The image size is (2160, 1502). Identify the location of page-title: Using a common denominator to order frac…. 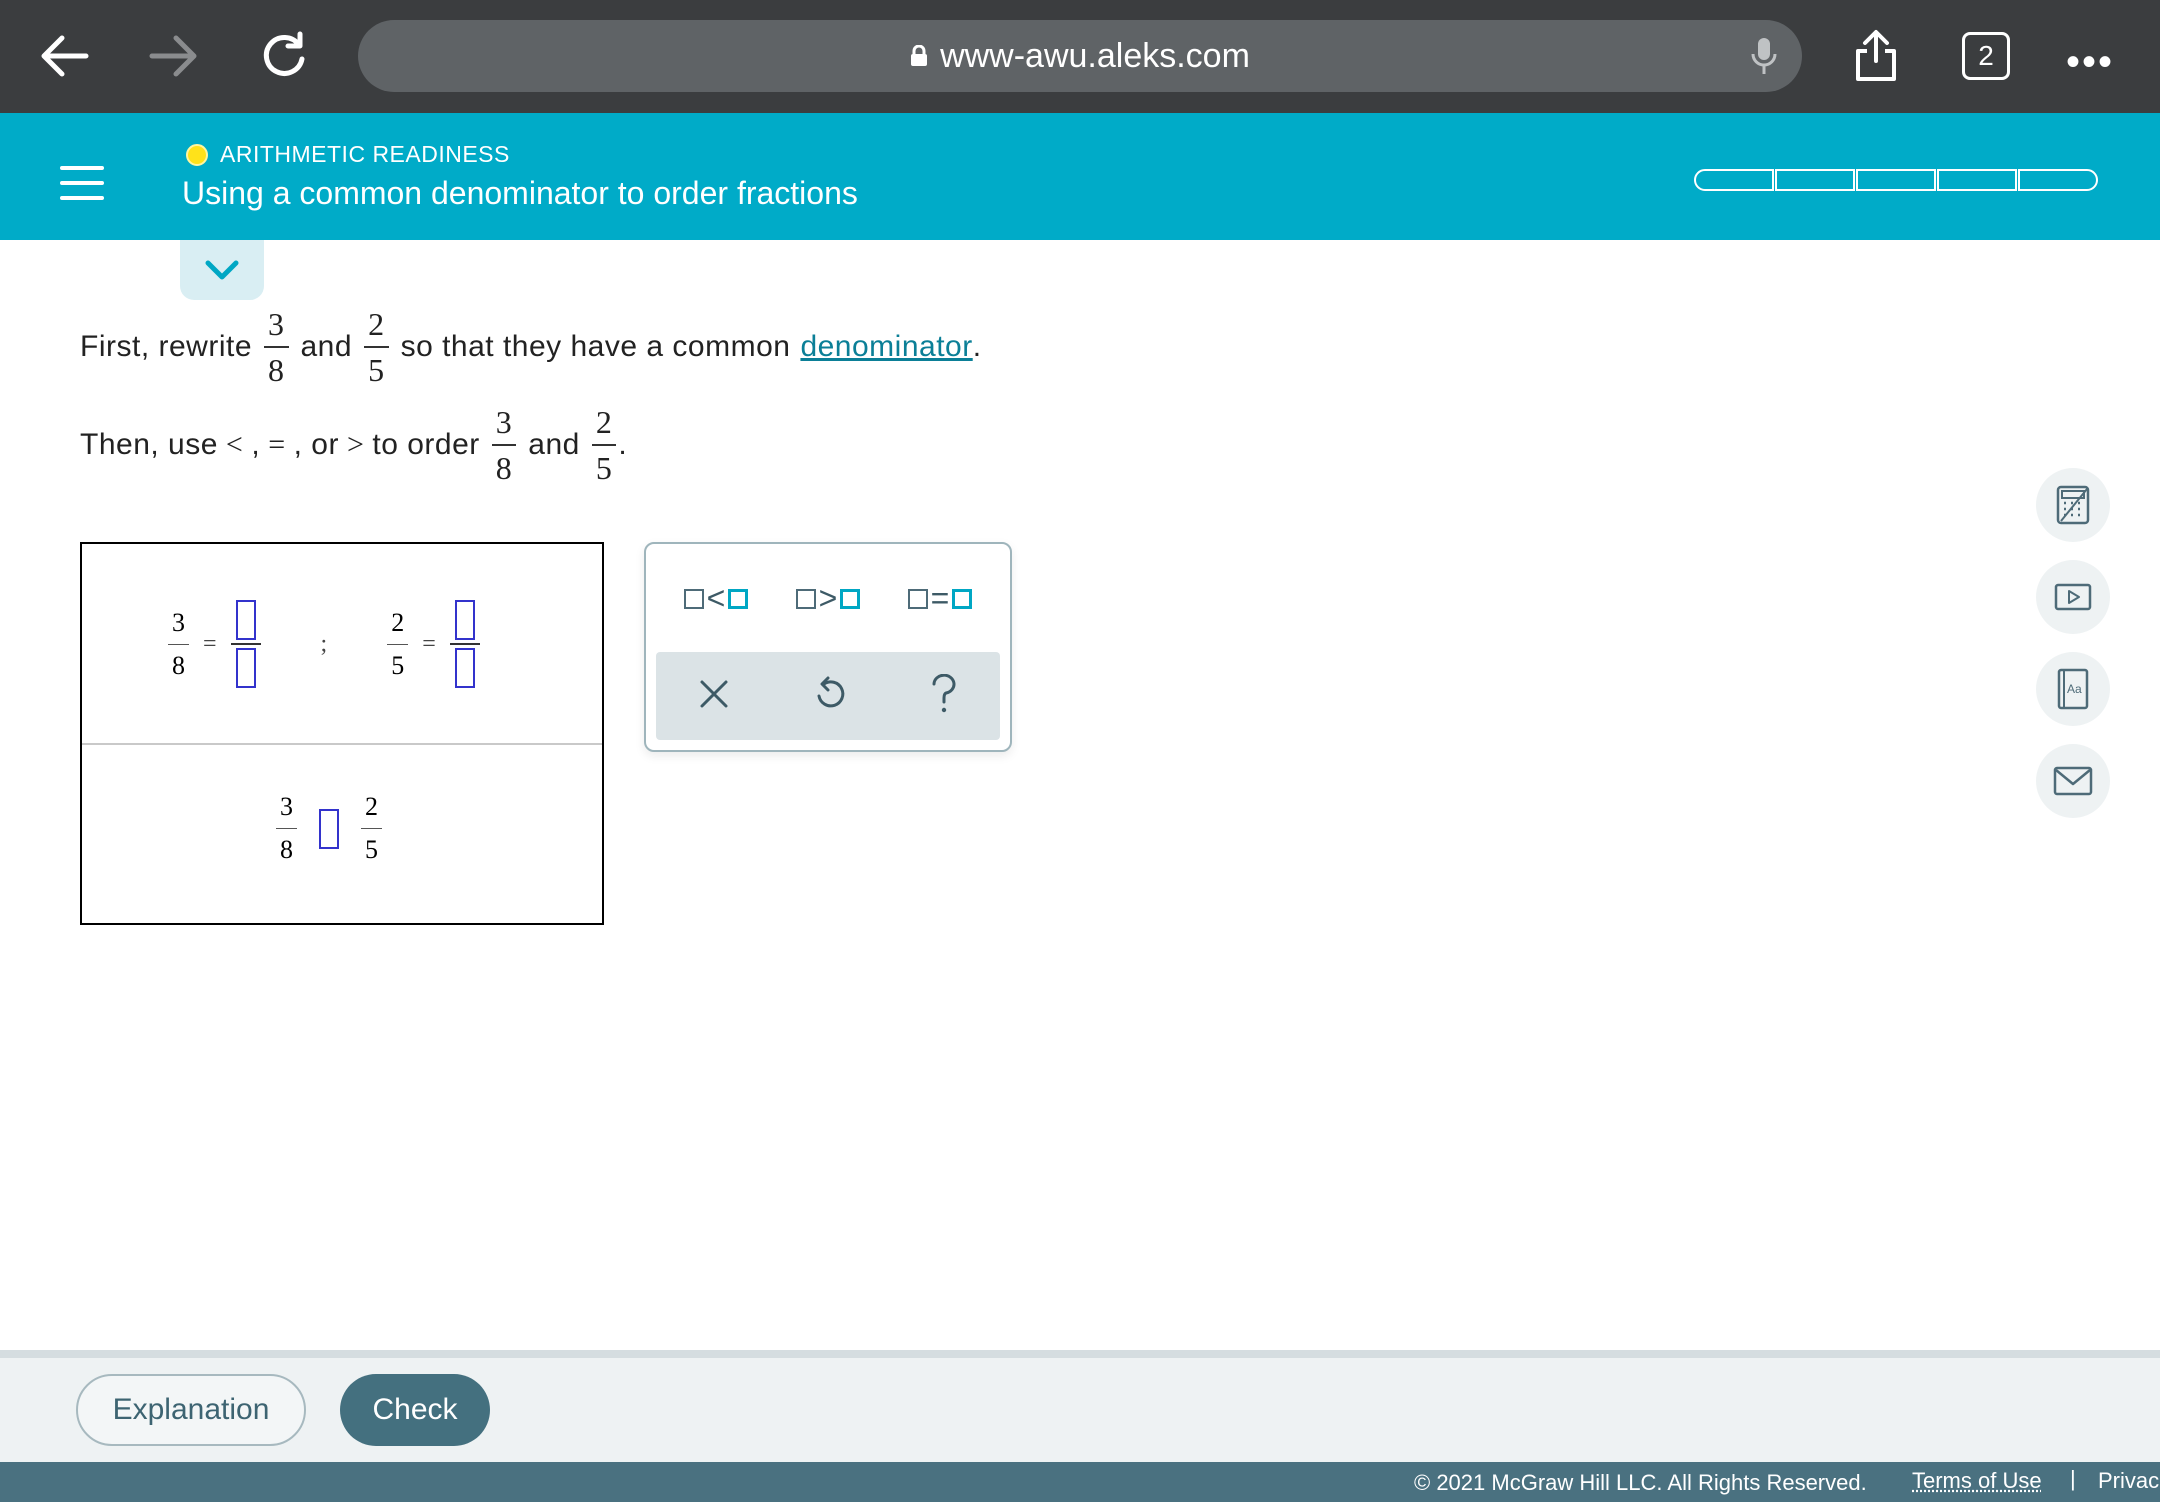
(520, 193).